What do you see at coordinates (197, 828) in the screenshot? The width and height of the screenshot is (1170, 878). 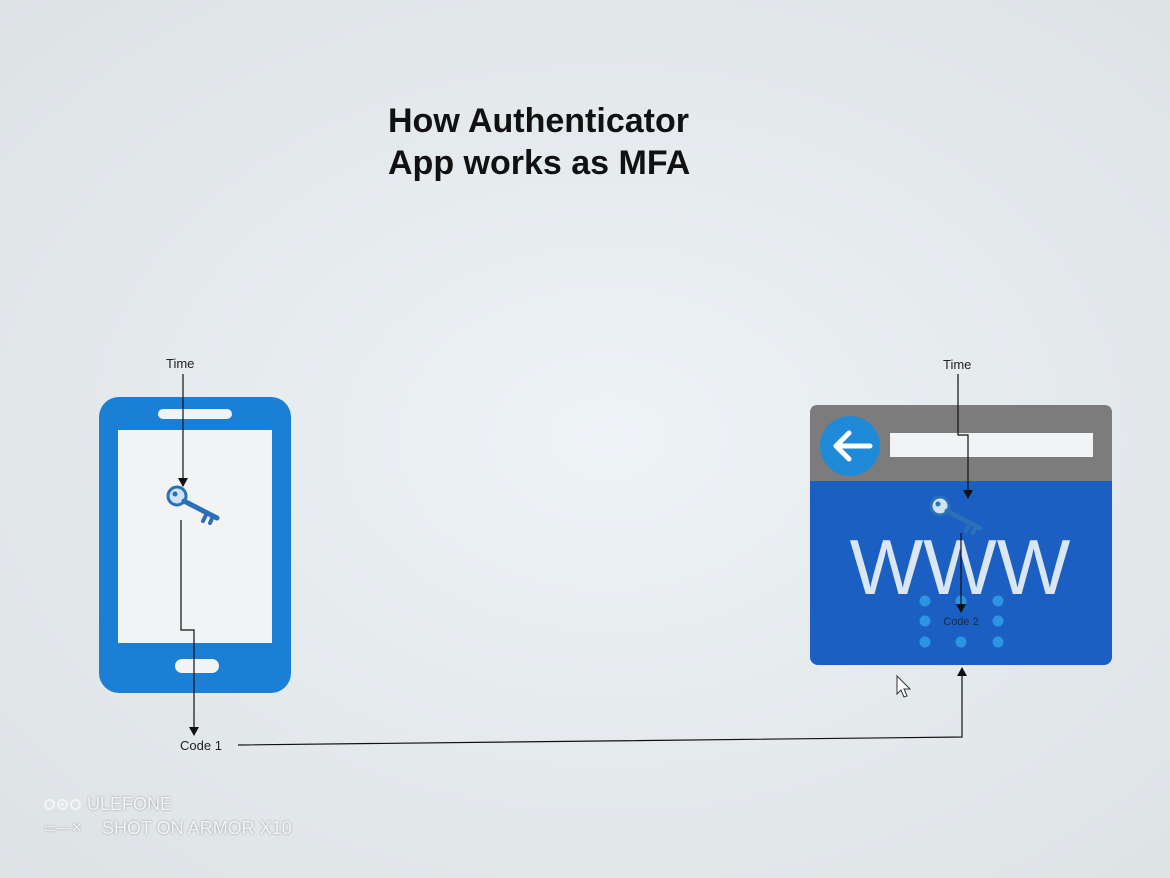 I see `watermark-shot-text: SHOT ON ARMOR X10` at bounding box center [197, 828].